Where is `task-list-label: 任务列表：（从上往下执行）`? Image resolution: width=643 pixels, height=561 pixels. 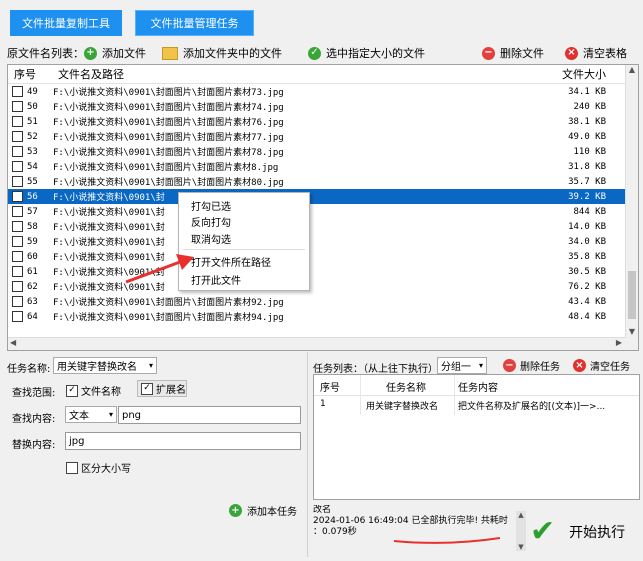
task-list-label: 任务列表：（从上往下执行） is located at coordinates (375, 369).